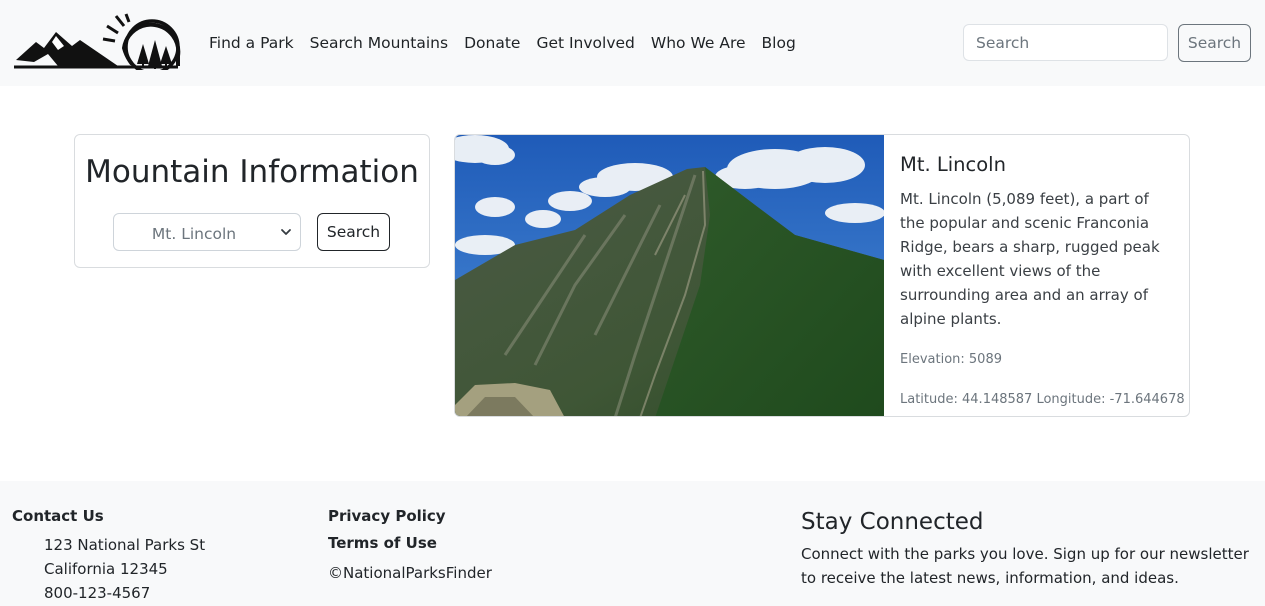 Image resolution: width=1265 pixels, height=606 pixels. I want to click on nav-search-button: Search, so click(1214, 43).